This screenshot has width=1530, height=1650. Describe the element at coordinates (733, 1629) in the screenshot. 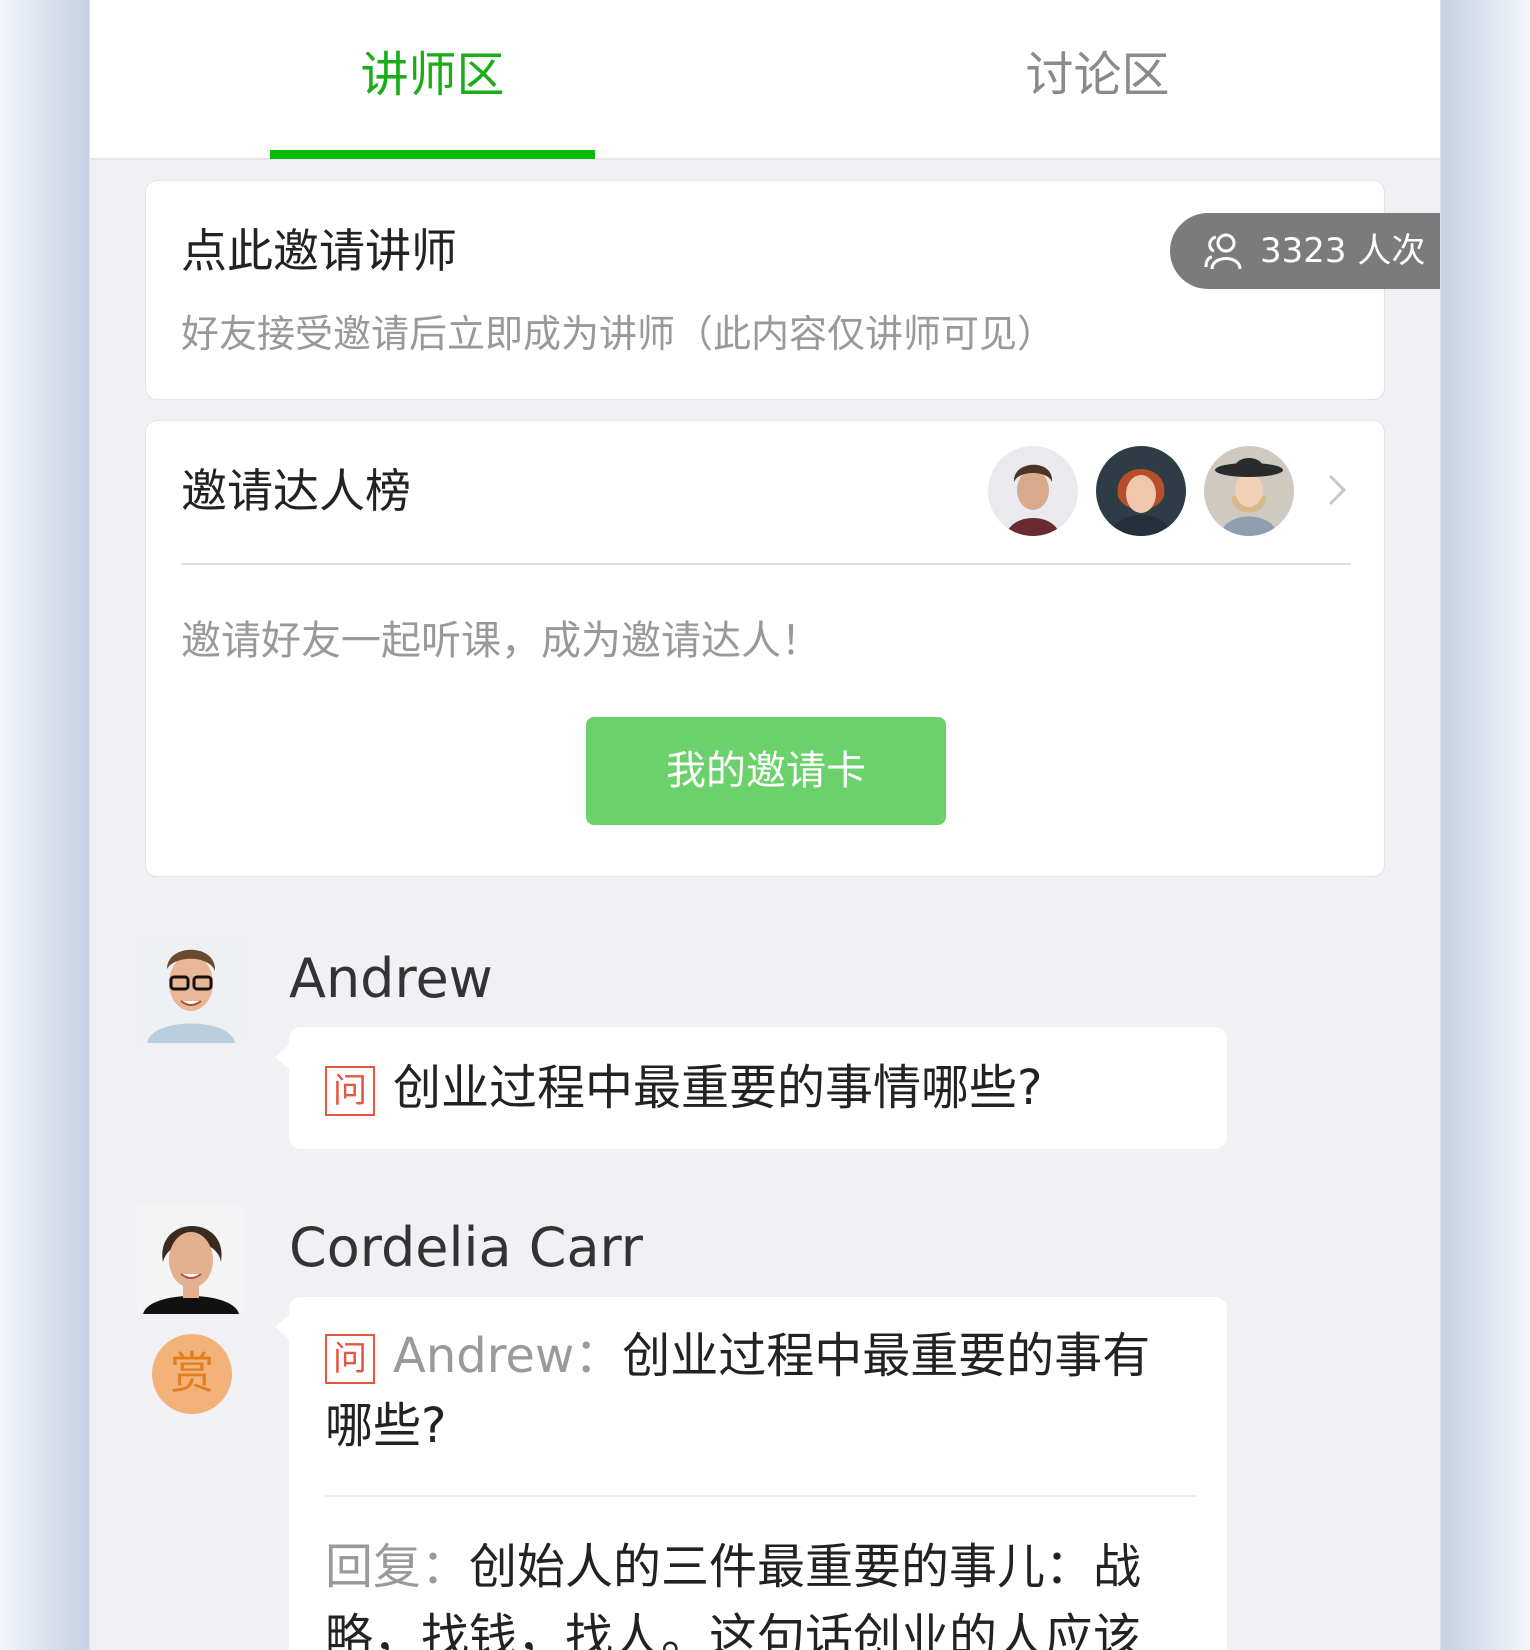

I see `reply-line2: 略，找钱，找人。这句话创业的人应该` at that location.